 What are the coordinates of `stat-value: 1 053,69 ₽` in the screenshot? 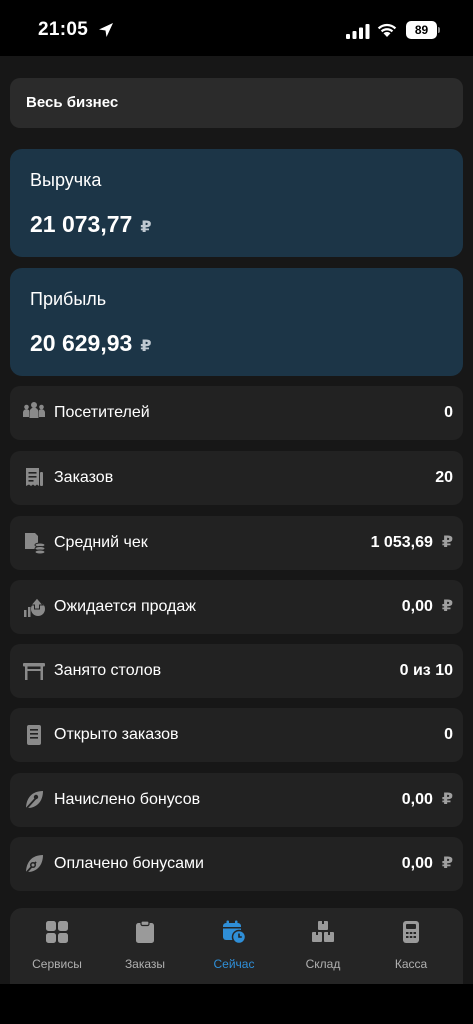 It's located at (412, 543).